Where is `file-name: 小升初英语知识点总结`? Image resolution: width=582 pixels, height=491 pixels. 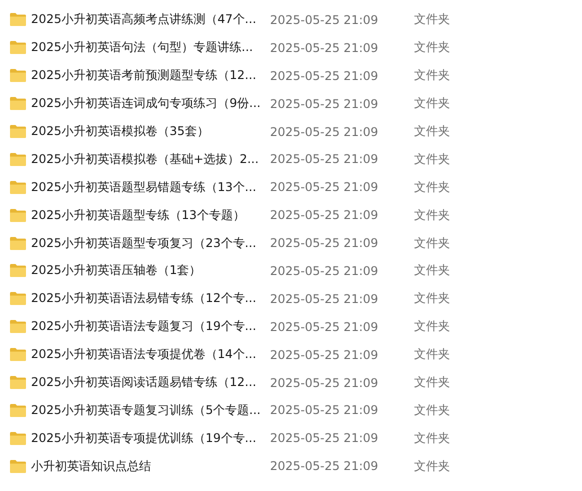
file-name: 小升初英语知识点总结 is located at coordinates (150, 466).